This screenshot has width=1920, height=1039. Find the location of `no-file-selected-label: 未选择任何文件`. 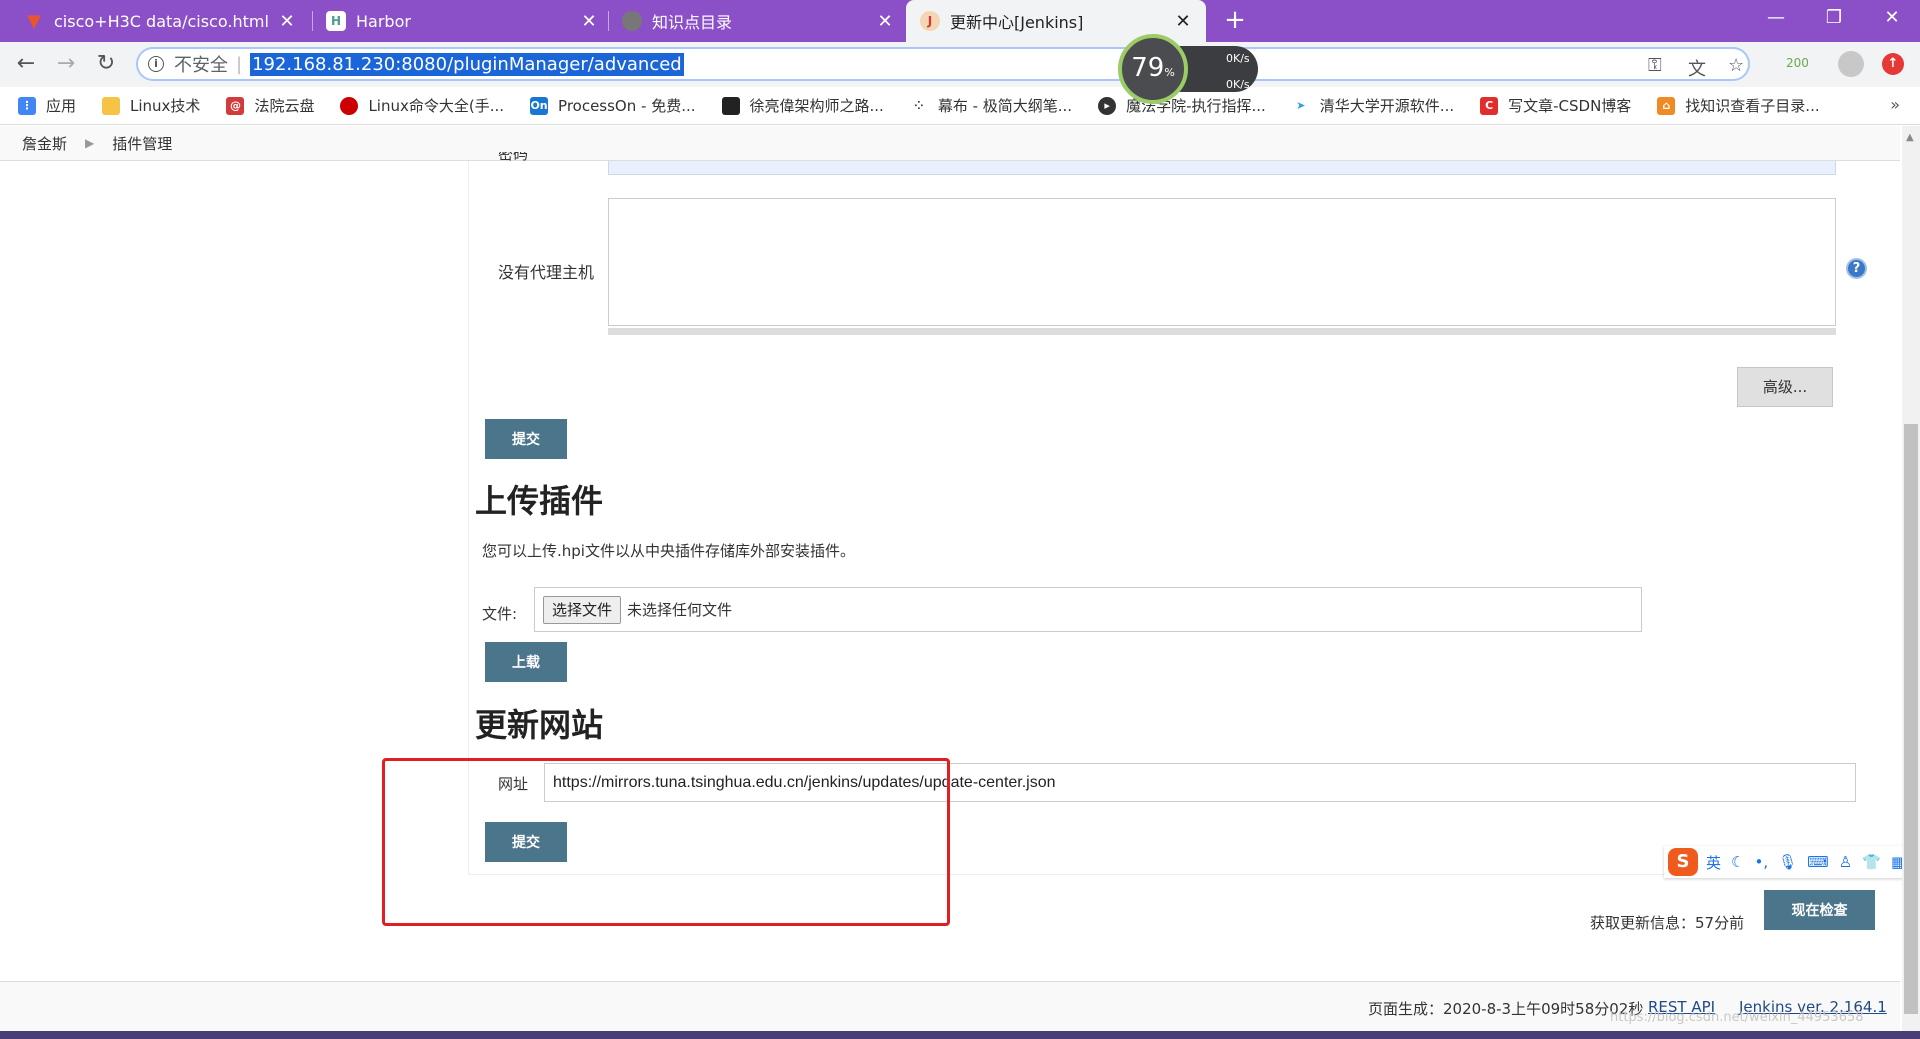

no-file-selected-label: 未选择任何文件 is located at coordinates (680, 610).